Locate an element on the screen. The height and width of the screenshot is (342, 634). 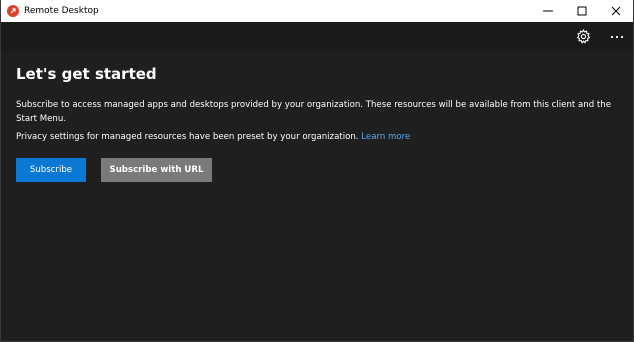
window-controls is located at coordinates (582, 11).